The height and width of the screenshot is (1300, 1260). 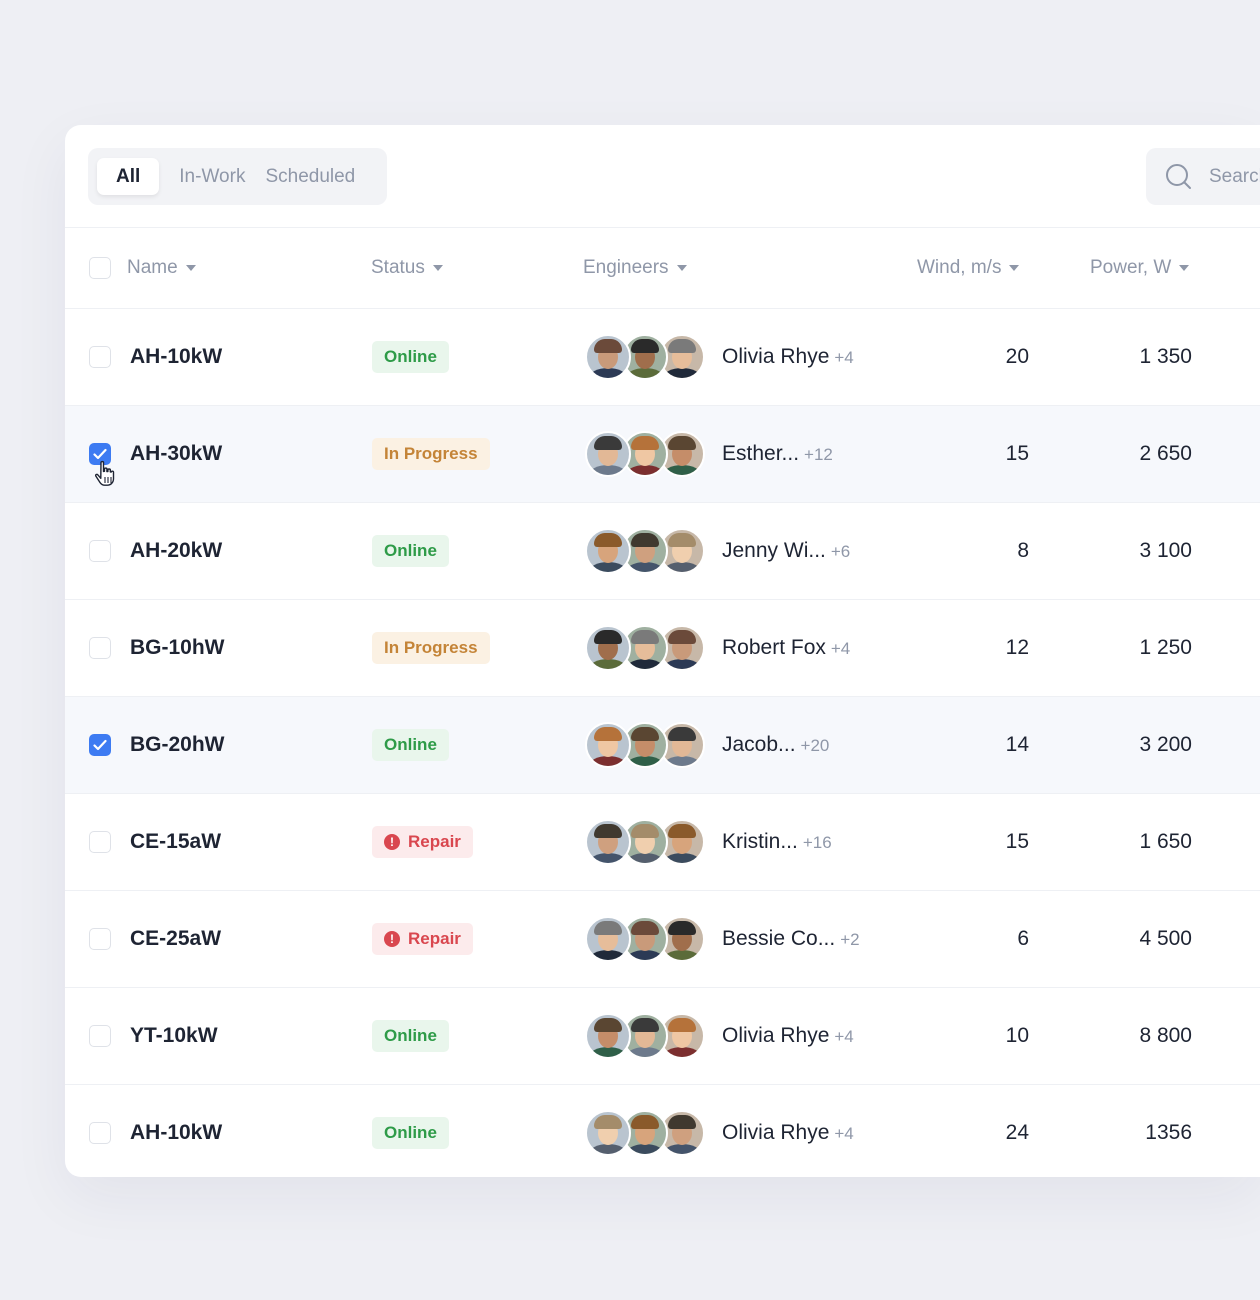 What do you see at coordinates (1165, 550) in the screenshot?
I see `power-value: 3 100` at bounding box center [1165, 550].